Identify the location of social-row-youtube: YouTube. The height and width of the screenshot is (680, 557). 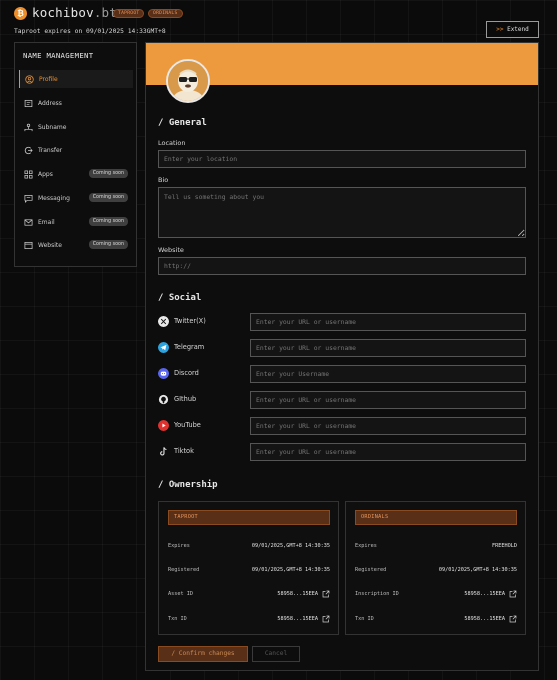
(342, 426).